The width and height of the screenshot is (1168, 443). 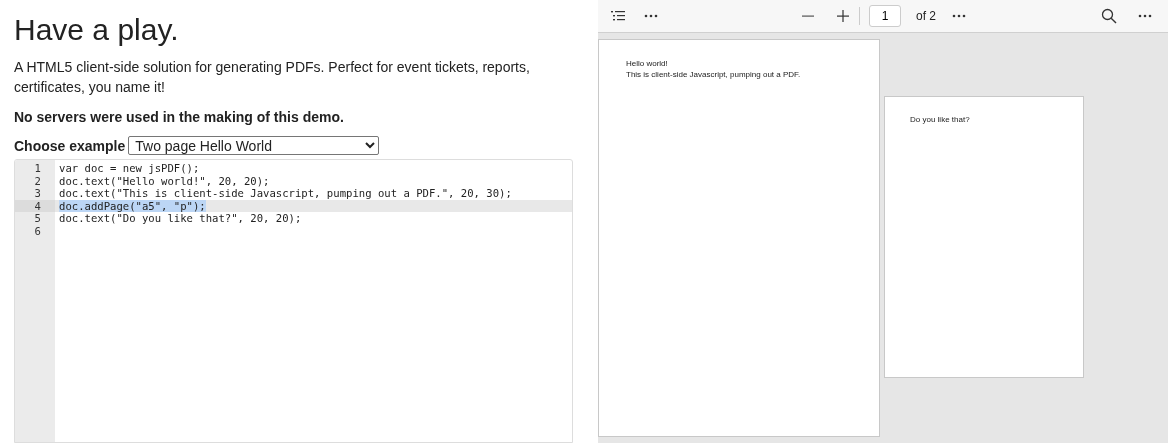 I want to click on code-line: doc.text("Do you like that?", 20, 20);, so click(x=180, y=218).